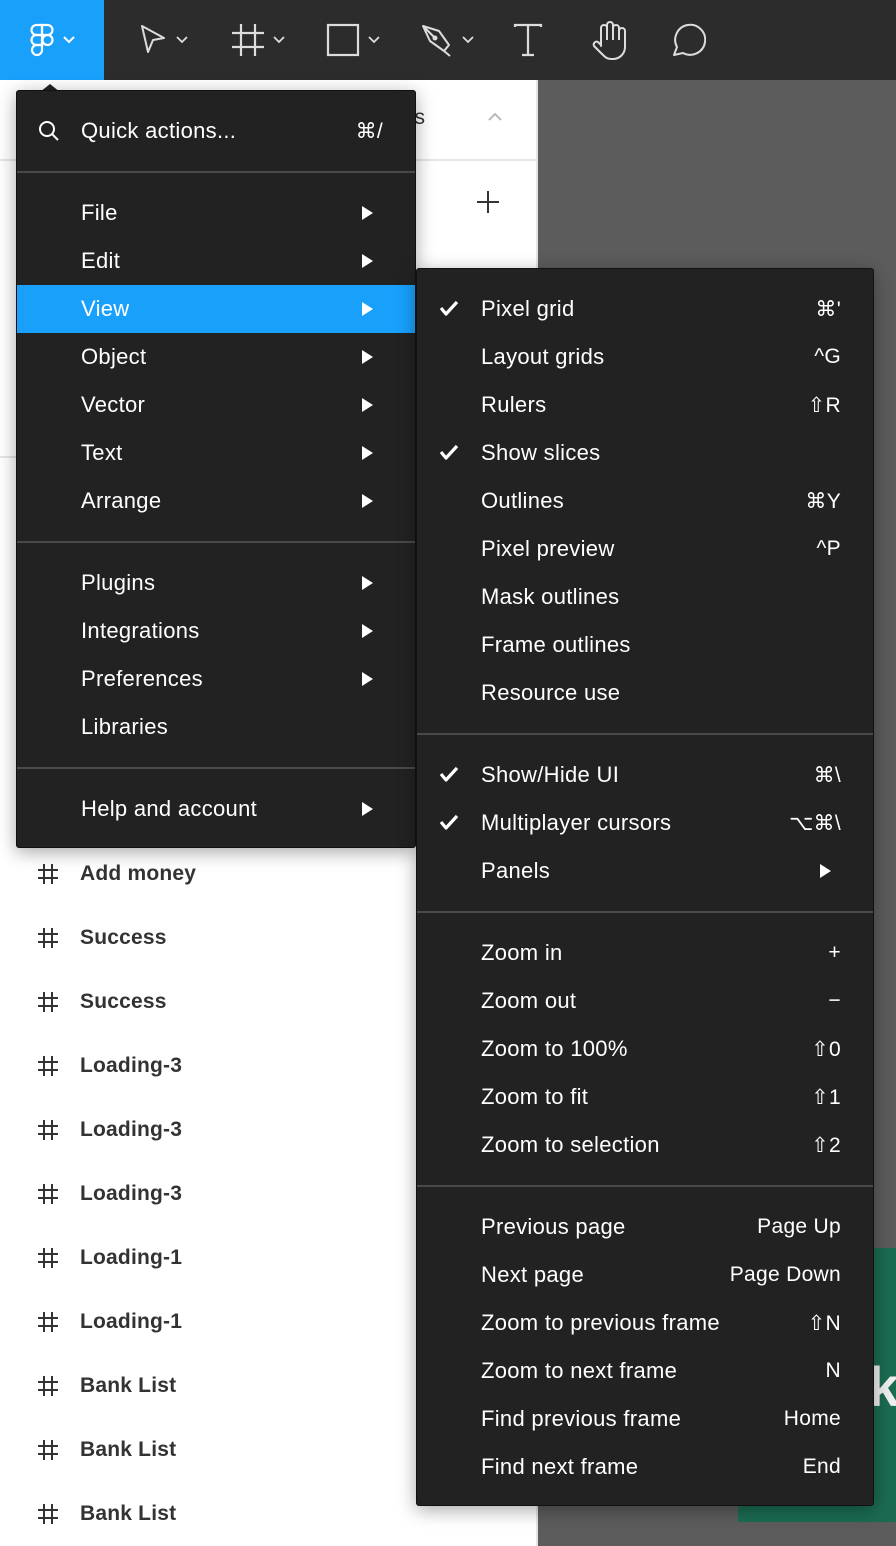 The width and height of the screenshot is (896, 1546). What do you see at coordinates (548, 548) in the screenshot?
I see `view-item-label: Pixel preview` at bounding box center [548, 548].